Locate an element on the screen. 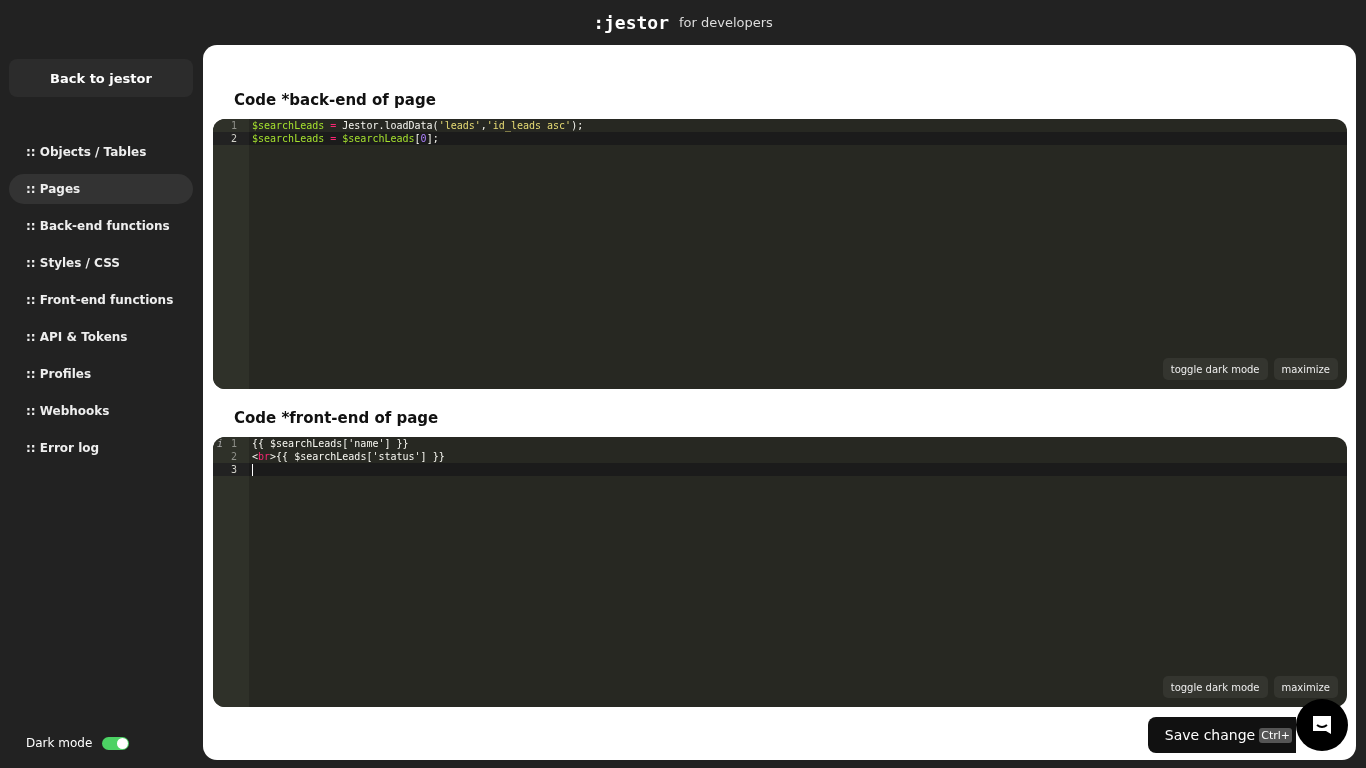 The height and width of the screenshot is (768, 1366). sidebar-item: :: Styles / CSS is located at coordinates (101, 263).